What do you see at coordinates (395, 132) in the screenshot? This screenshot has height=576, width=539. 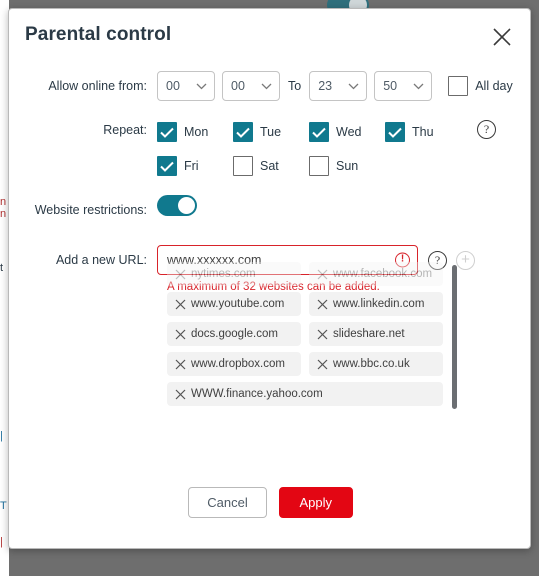 I see `day-checkbox-thu-box` at bounding box center [395, 132].